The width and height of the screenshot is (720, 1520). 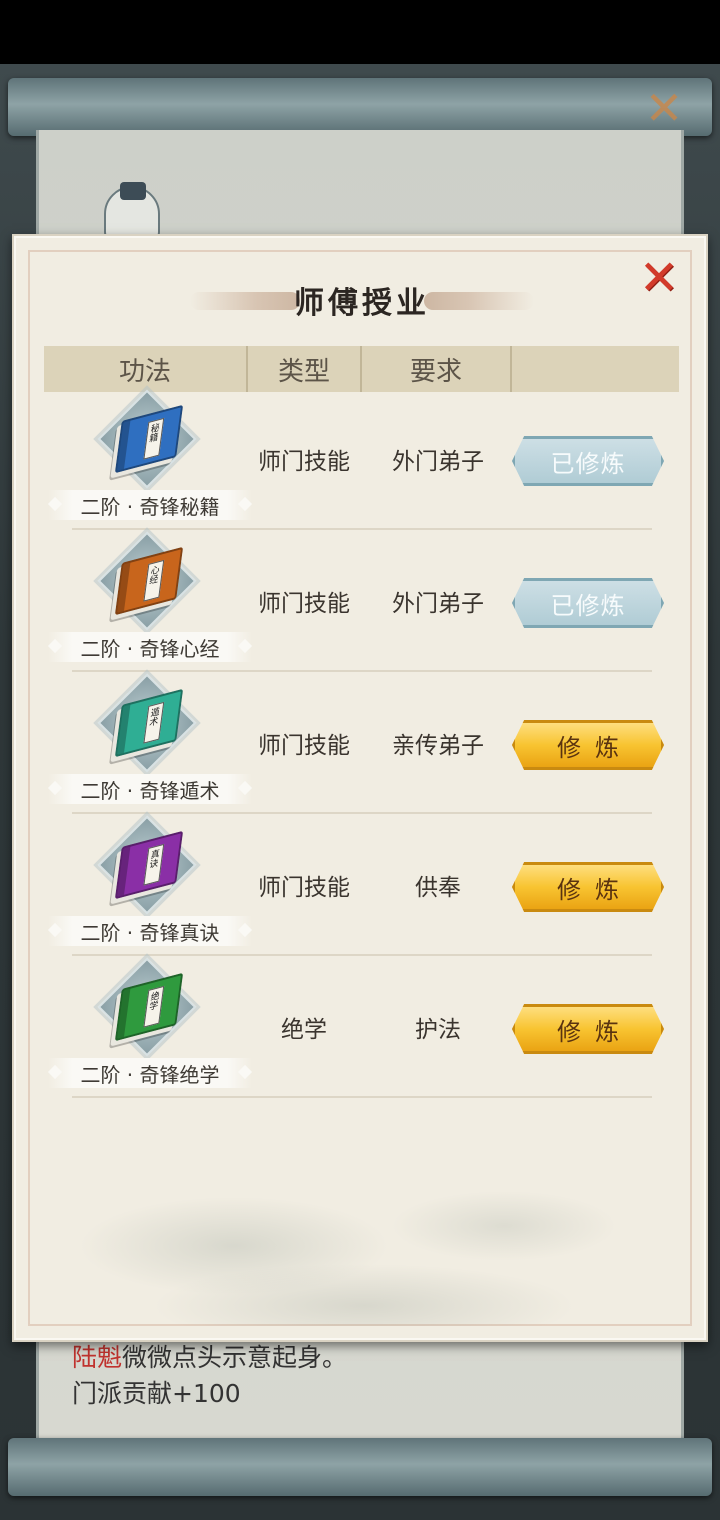 I want to click on header-action, so click(x=595, y=369).